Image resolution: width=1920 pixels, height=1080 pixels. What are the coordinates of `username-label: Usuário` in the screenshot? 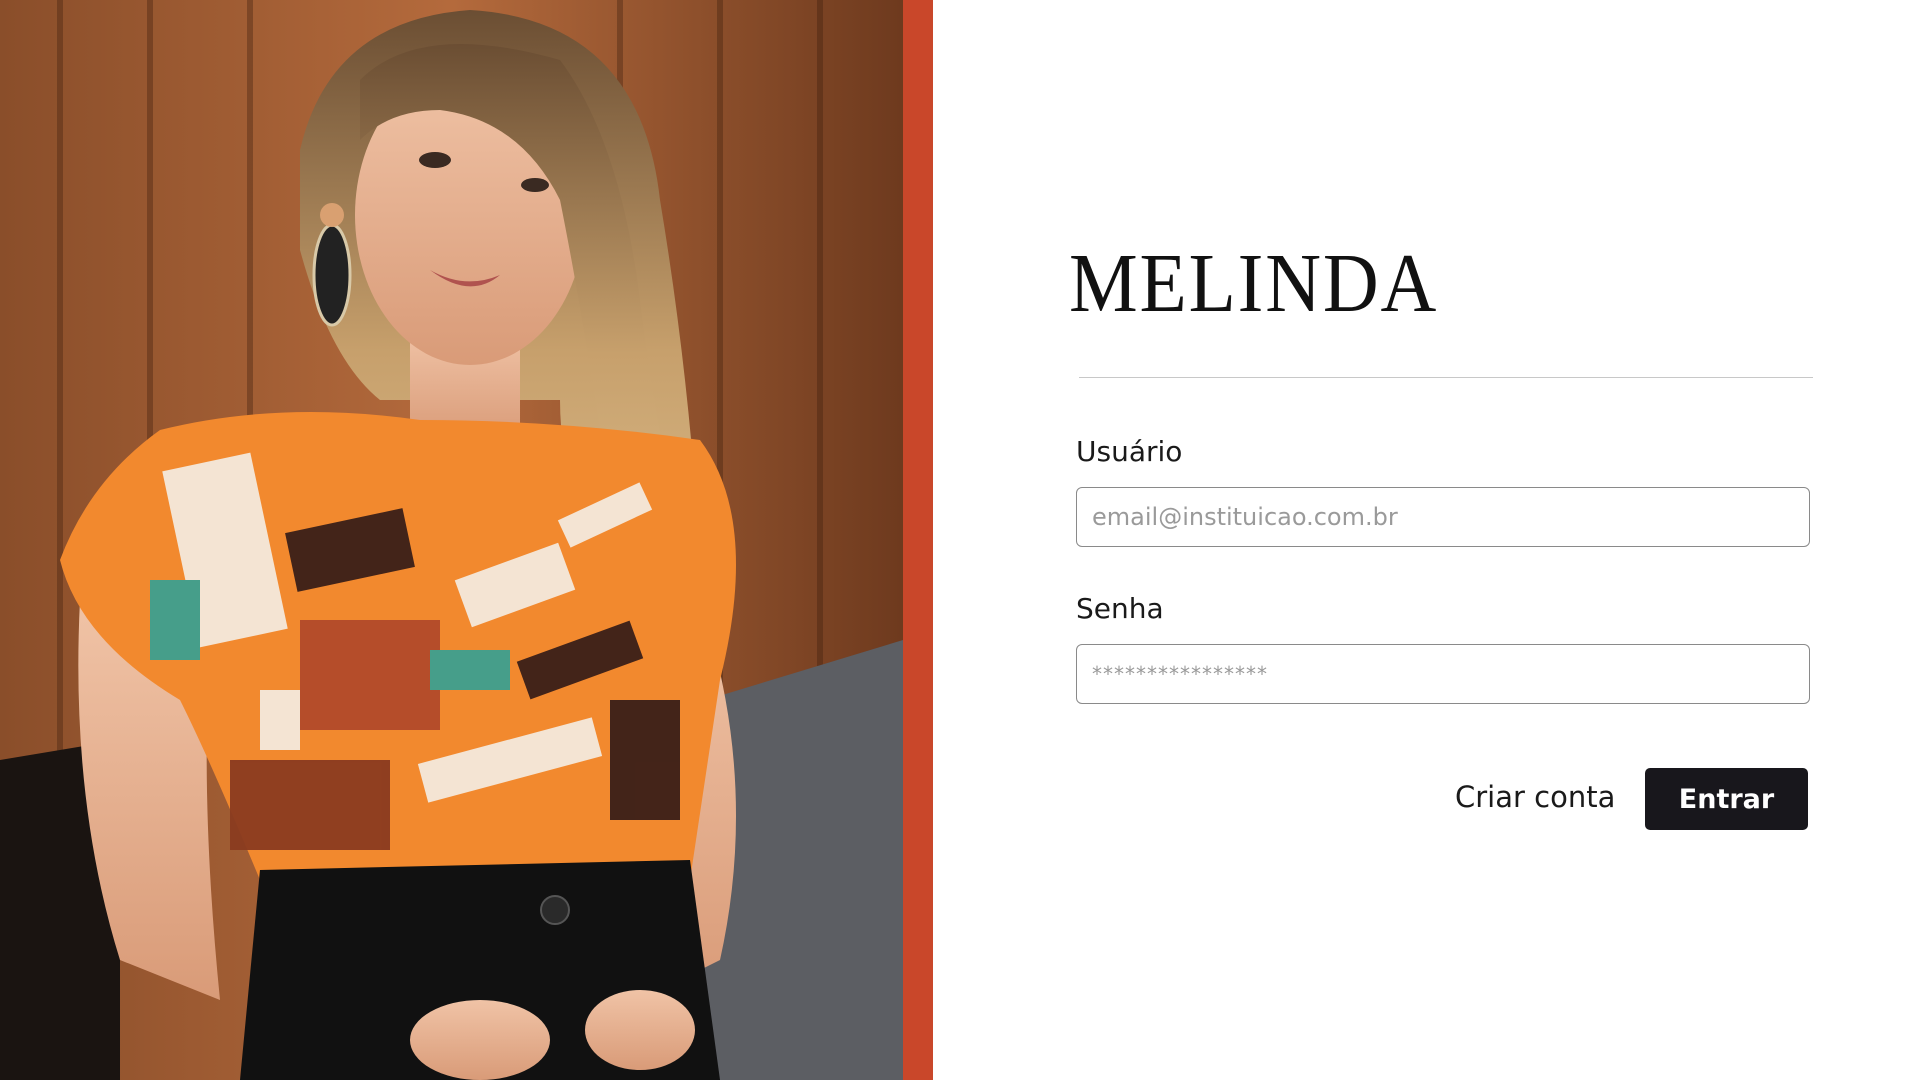 It's located at (1129, 451).